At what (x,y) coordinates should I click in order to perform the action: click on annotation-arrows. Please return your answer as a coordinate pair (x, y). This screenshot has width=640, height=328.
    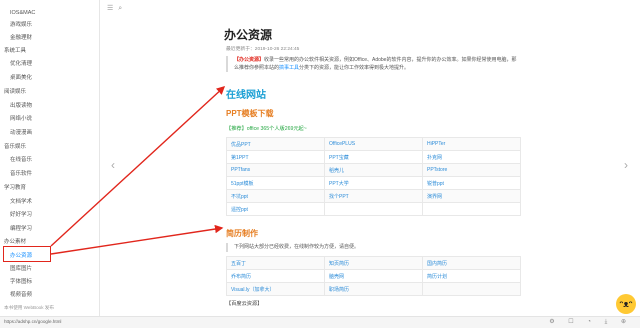
    Looking at the image, I should click on (138, 170).